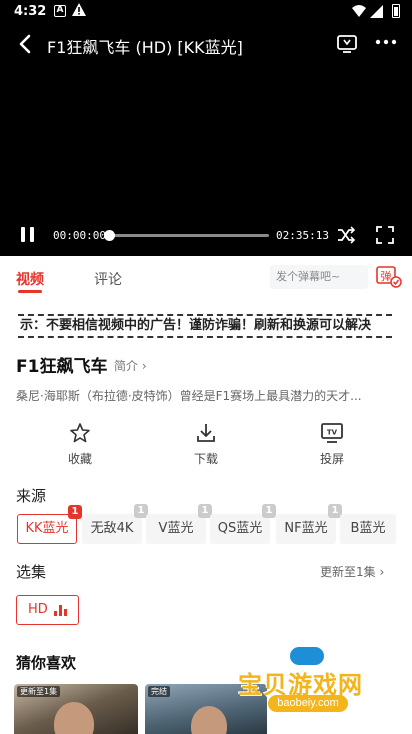 The image size is (412, 734). What do you see at coordinates (205, 459) in the screenshot?
I see `download-label: 下载` at bounding box center [205, 459].